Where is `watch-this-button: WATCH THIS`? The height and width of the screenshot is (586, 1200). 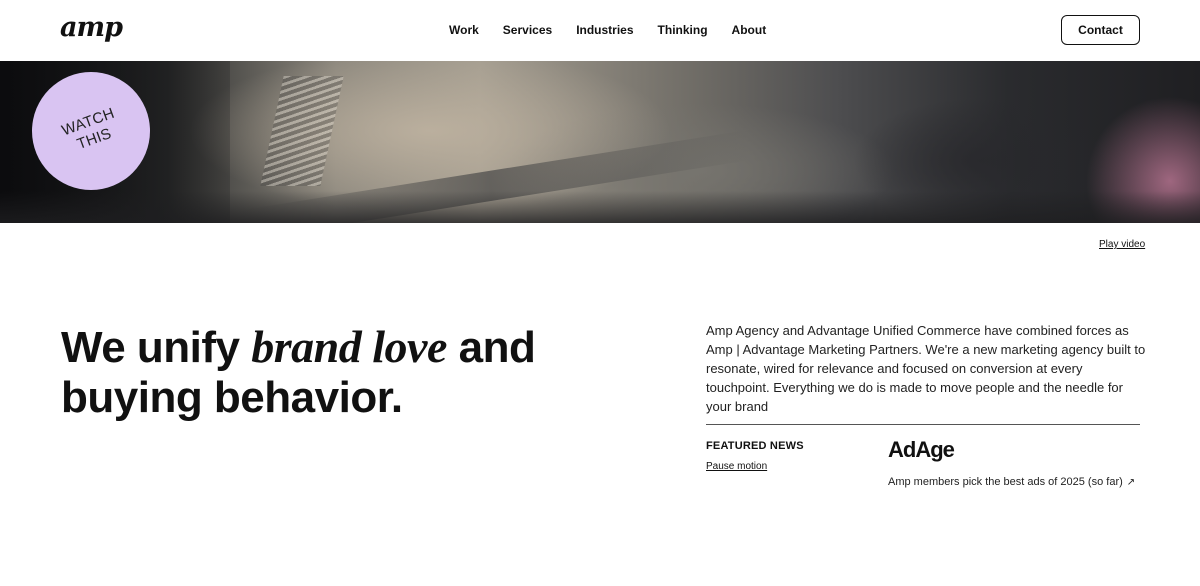
watch-this-button: WATCH THIS is located at coordinates (91, 131).